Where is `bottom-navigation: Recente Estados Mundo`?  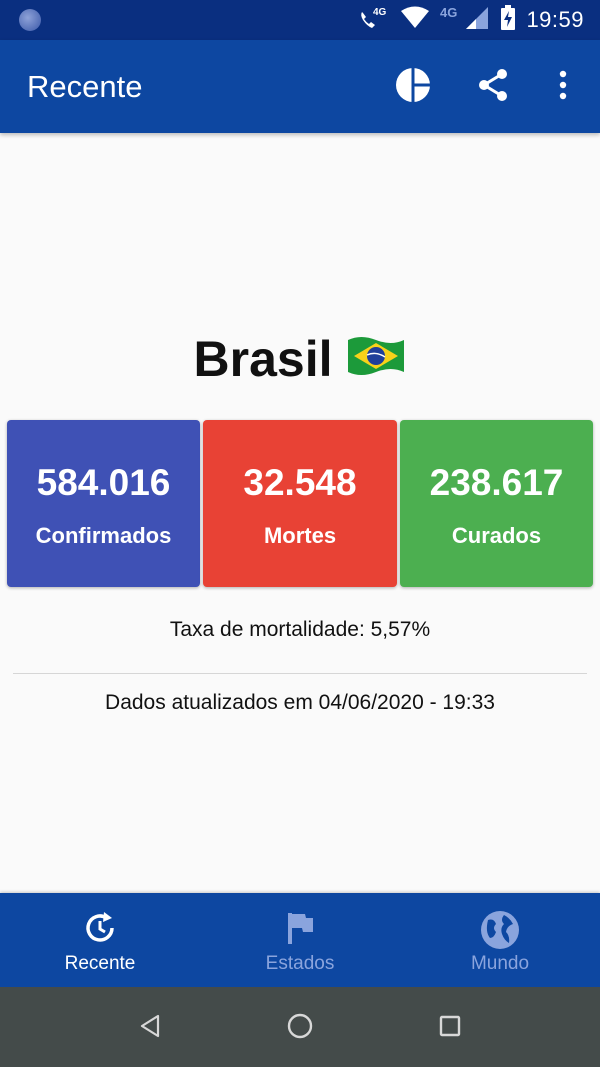
bottom-navigation: Recente Estados Mundo is located at coordinates (300, 940).